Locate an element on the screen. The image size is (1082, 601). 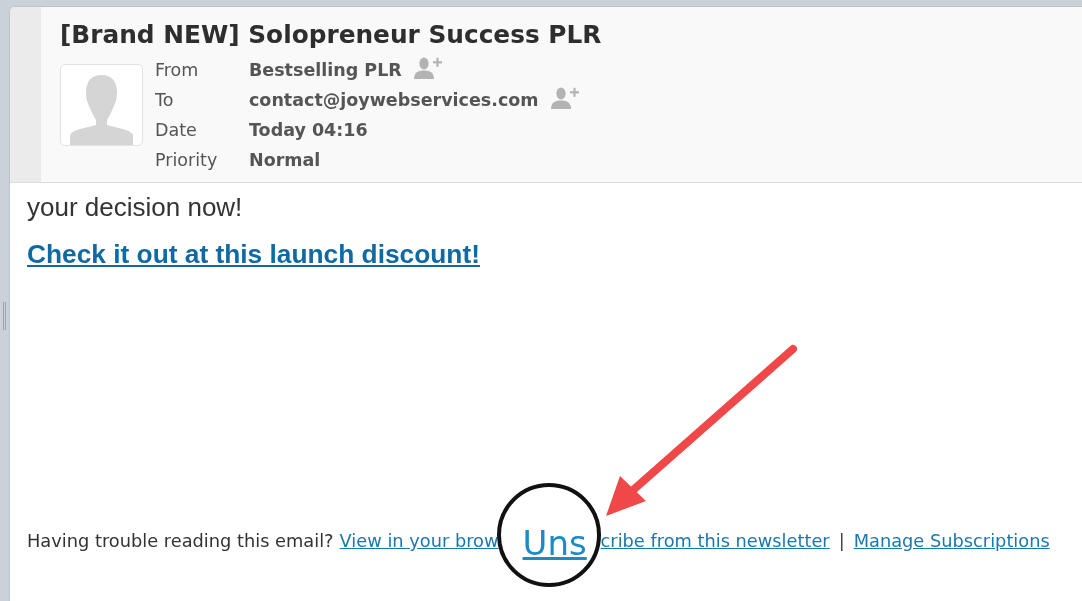
field-value: Normal is located at coordinates (285, 160).